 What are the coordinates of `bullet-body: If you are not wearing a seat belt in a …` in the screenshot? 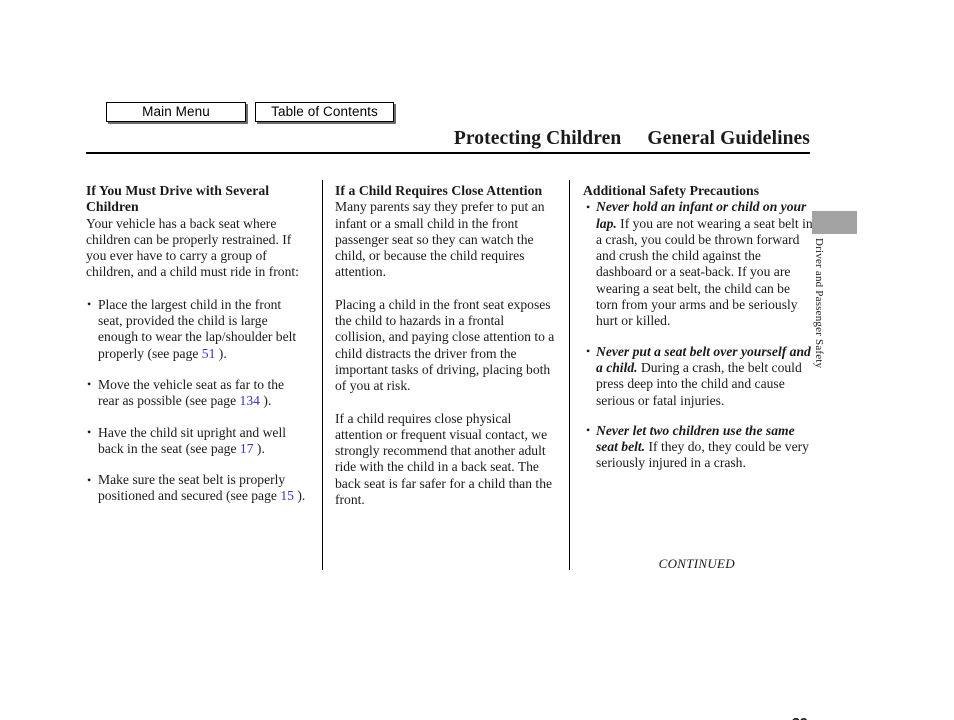 It's located at (704, 272).